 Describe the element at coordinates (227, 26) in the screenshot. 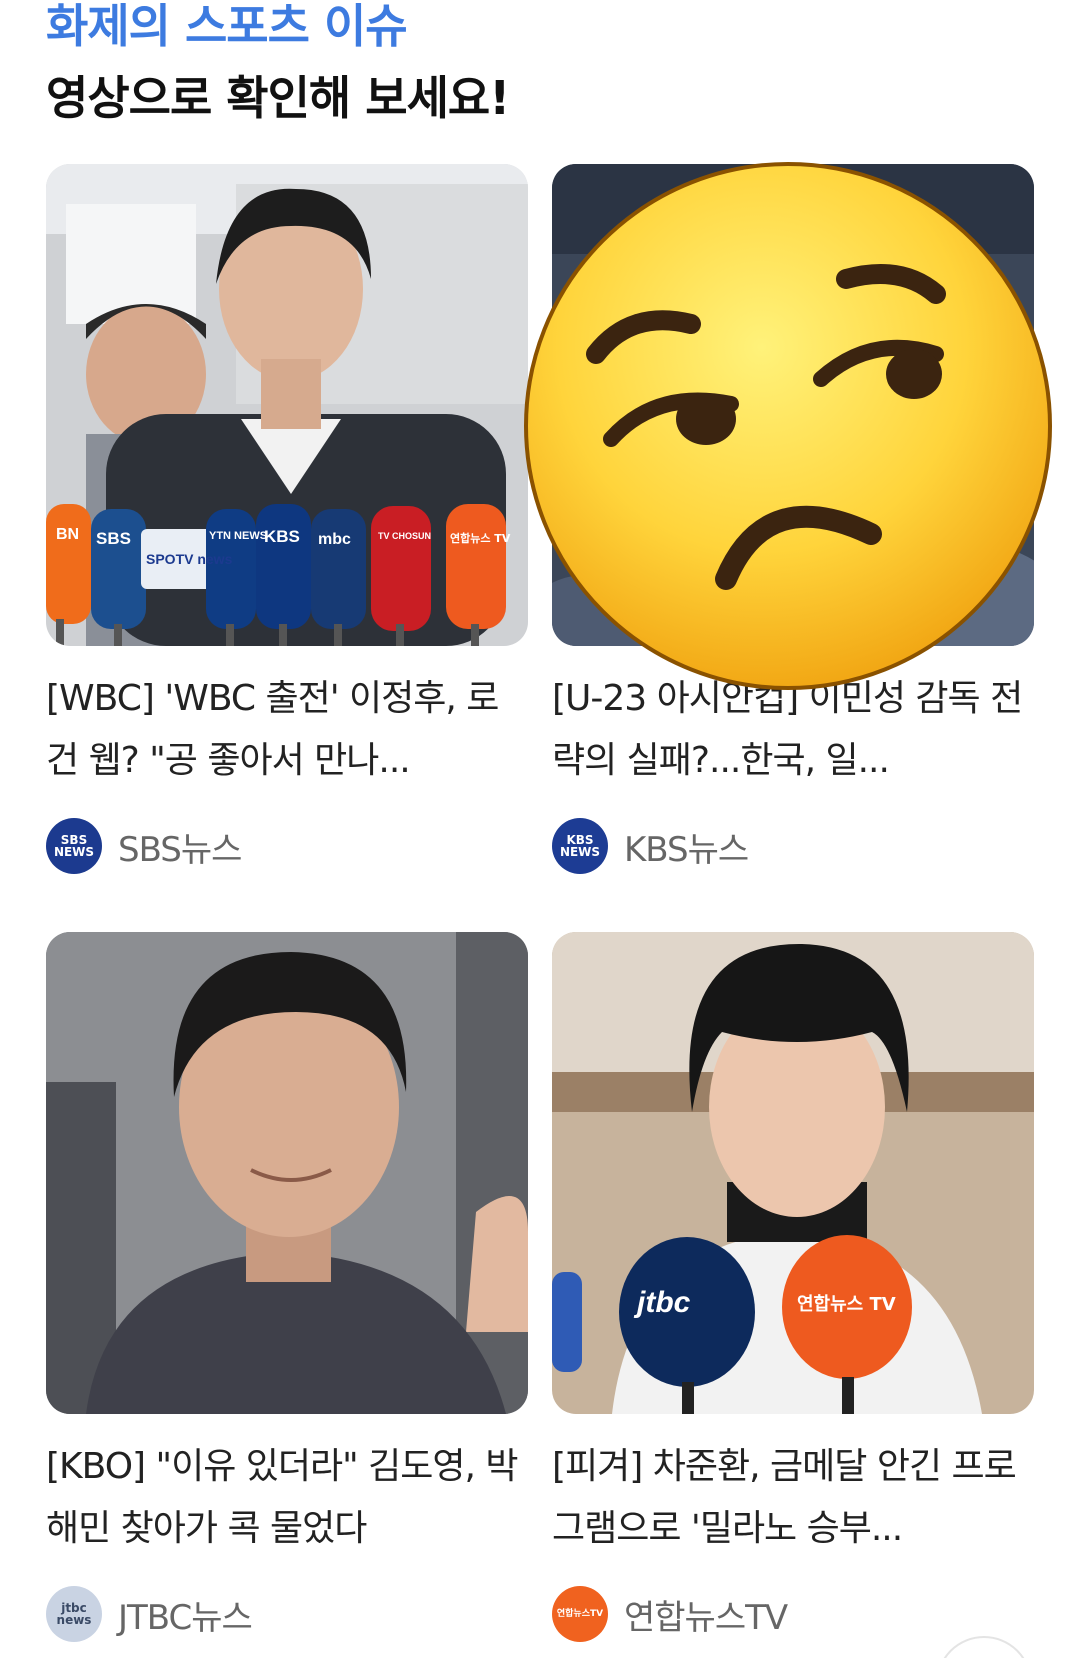

I see `section-eyebrow: 화제의 스포츠 이슈` at that location.